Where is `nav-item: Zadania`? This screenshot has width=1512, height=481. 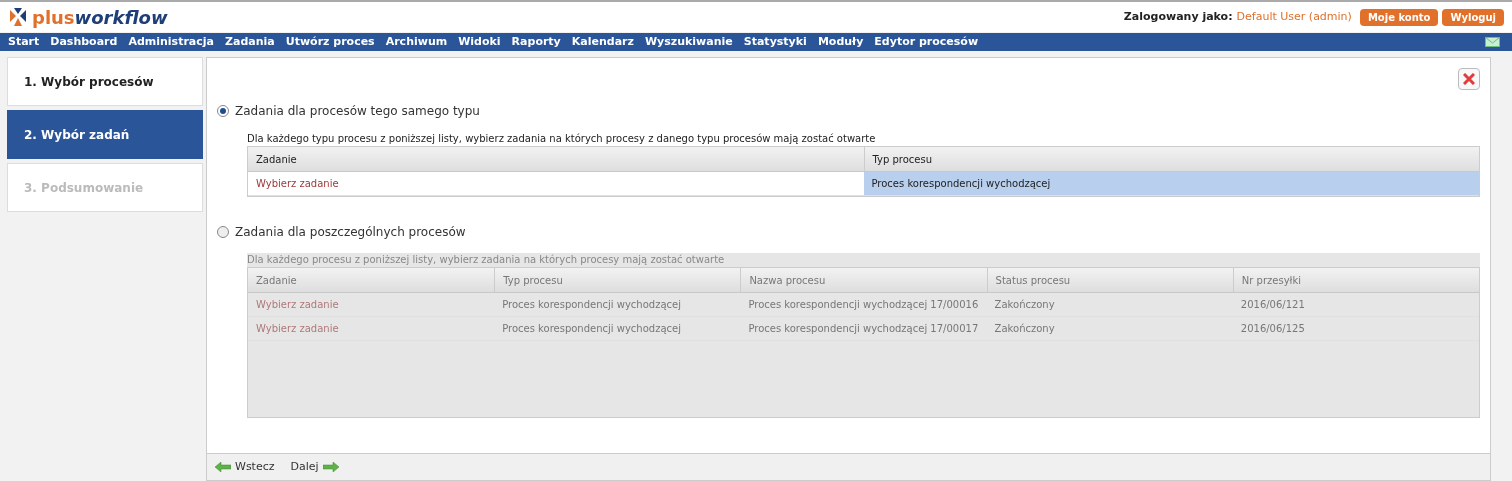 nav-item: Zadania is located at coordinates (250, 42).